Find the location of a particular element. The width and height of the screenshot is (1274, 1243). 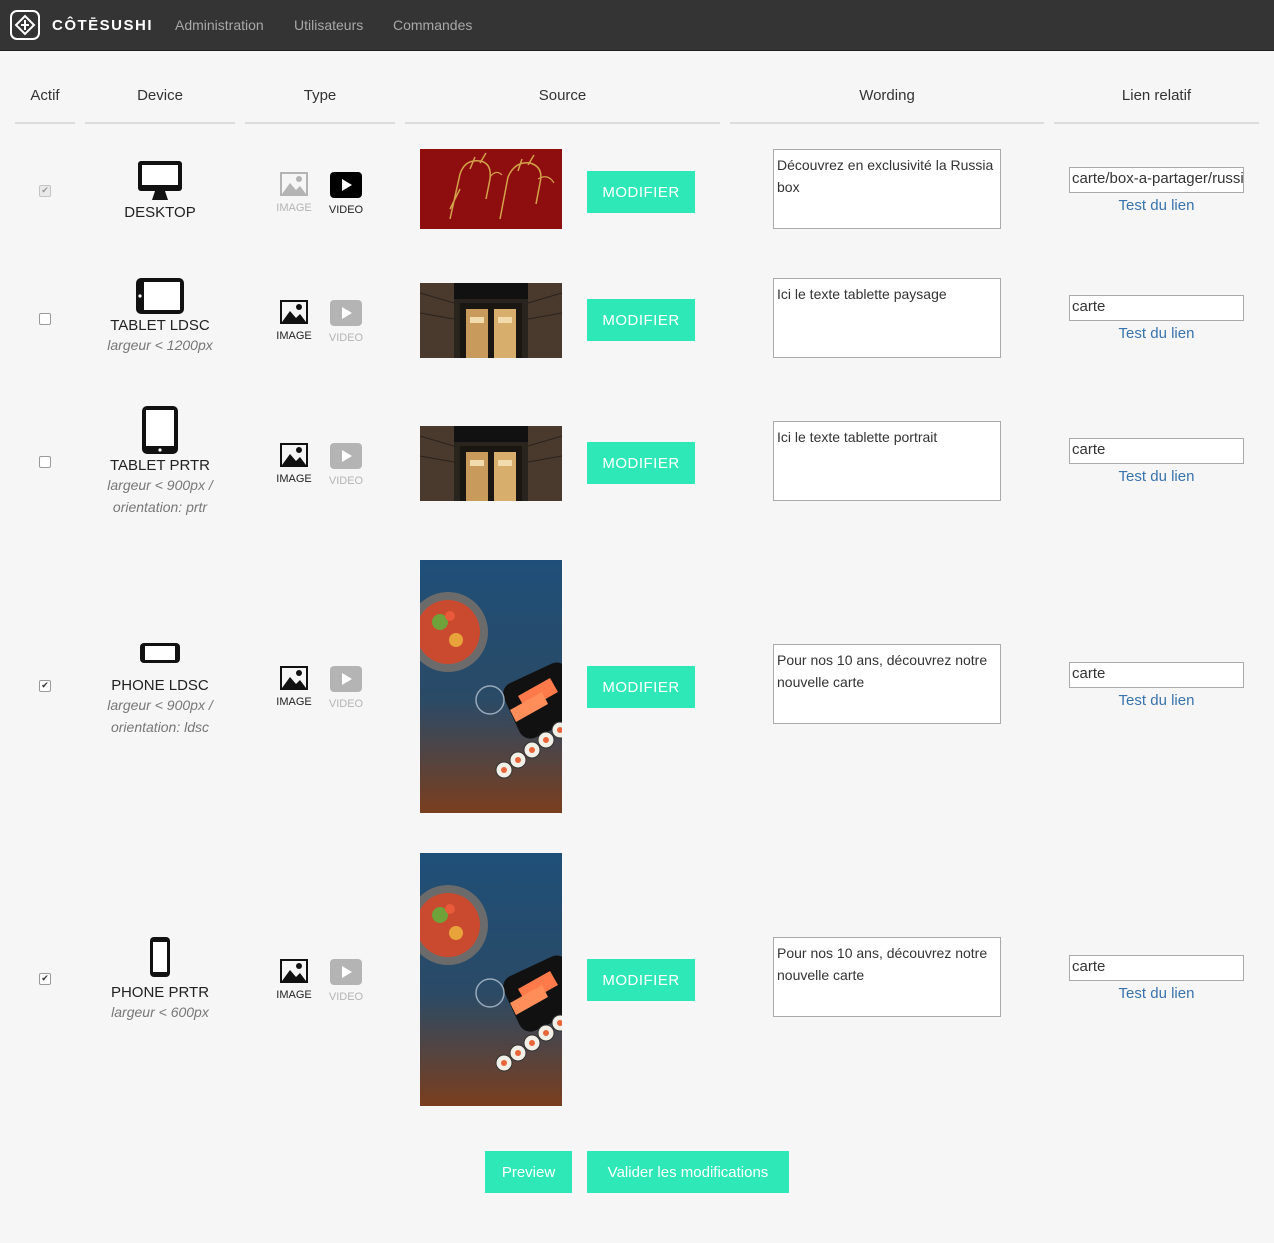

header-device: Device is located at coordinates (160, 95).